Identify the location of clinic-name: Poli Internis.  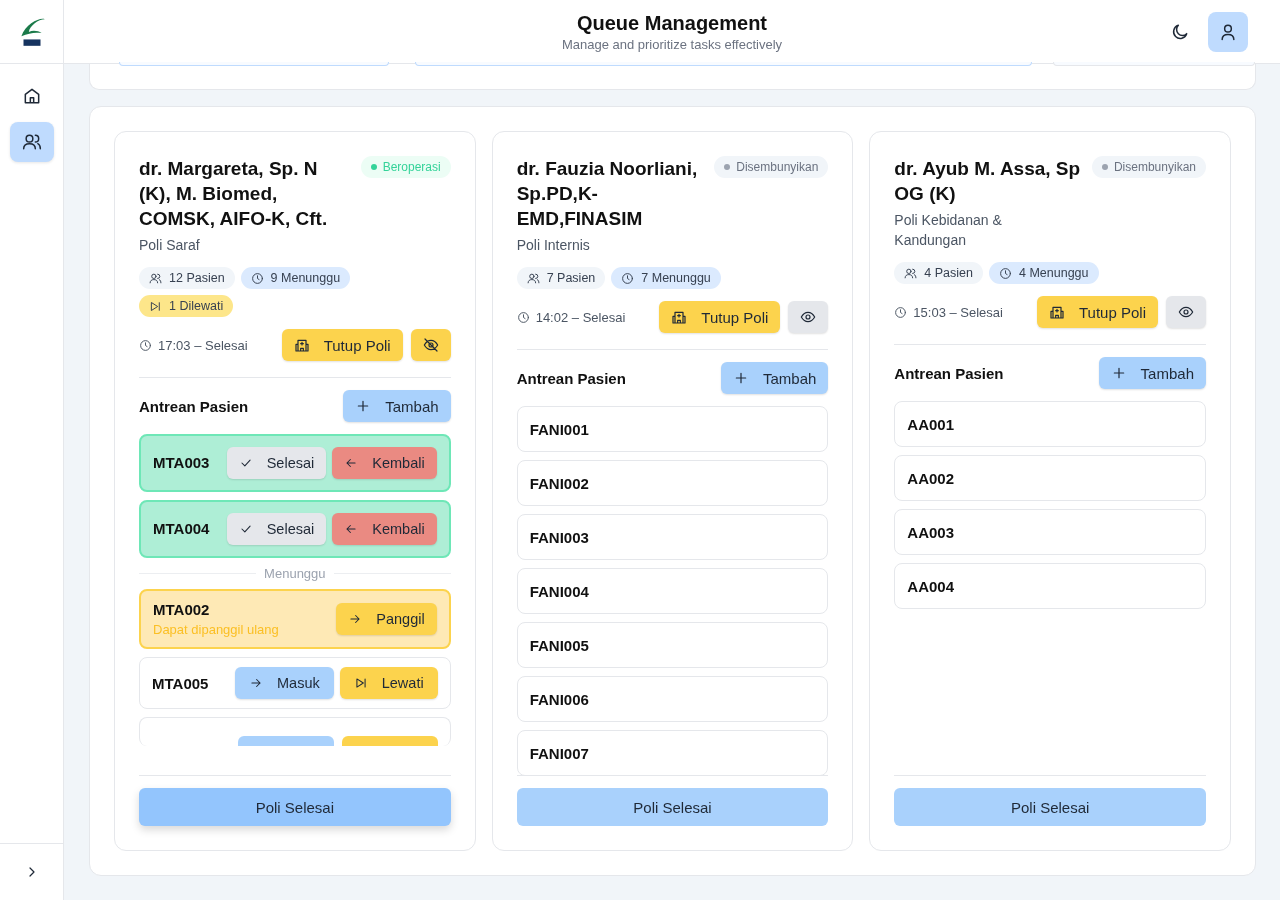
(553, 245).